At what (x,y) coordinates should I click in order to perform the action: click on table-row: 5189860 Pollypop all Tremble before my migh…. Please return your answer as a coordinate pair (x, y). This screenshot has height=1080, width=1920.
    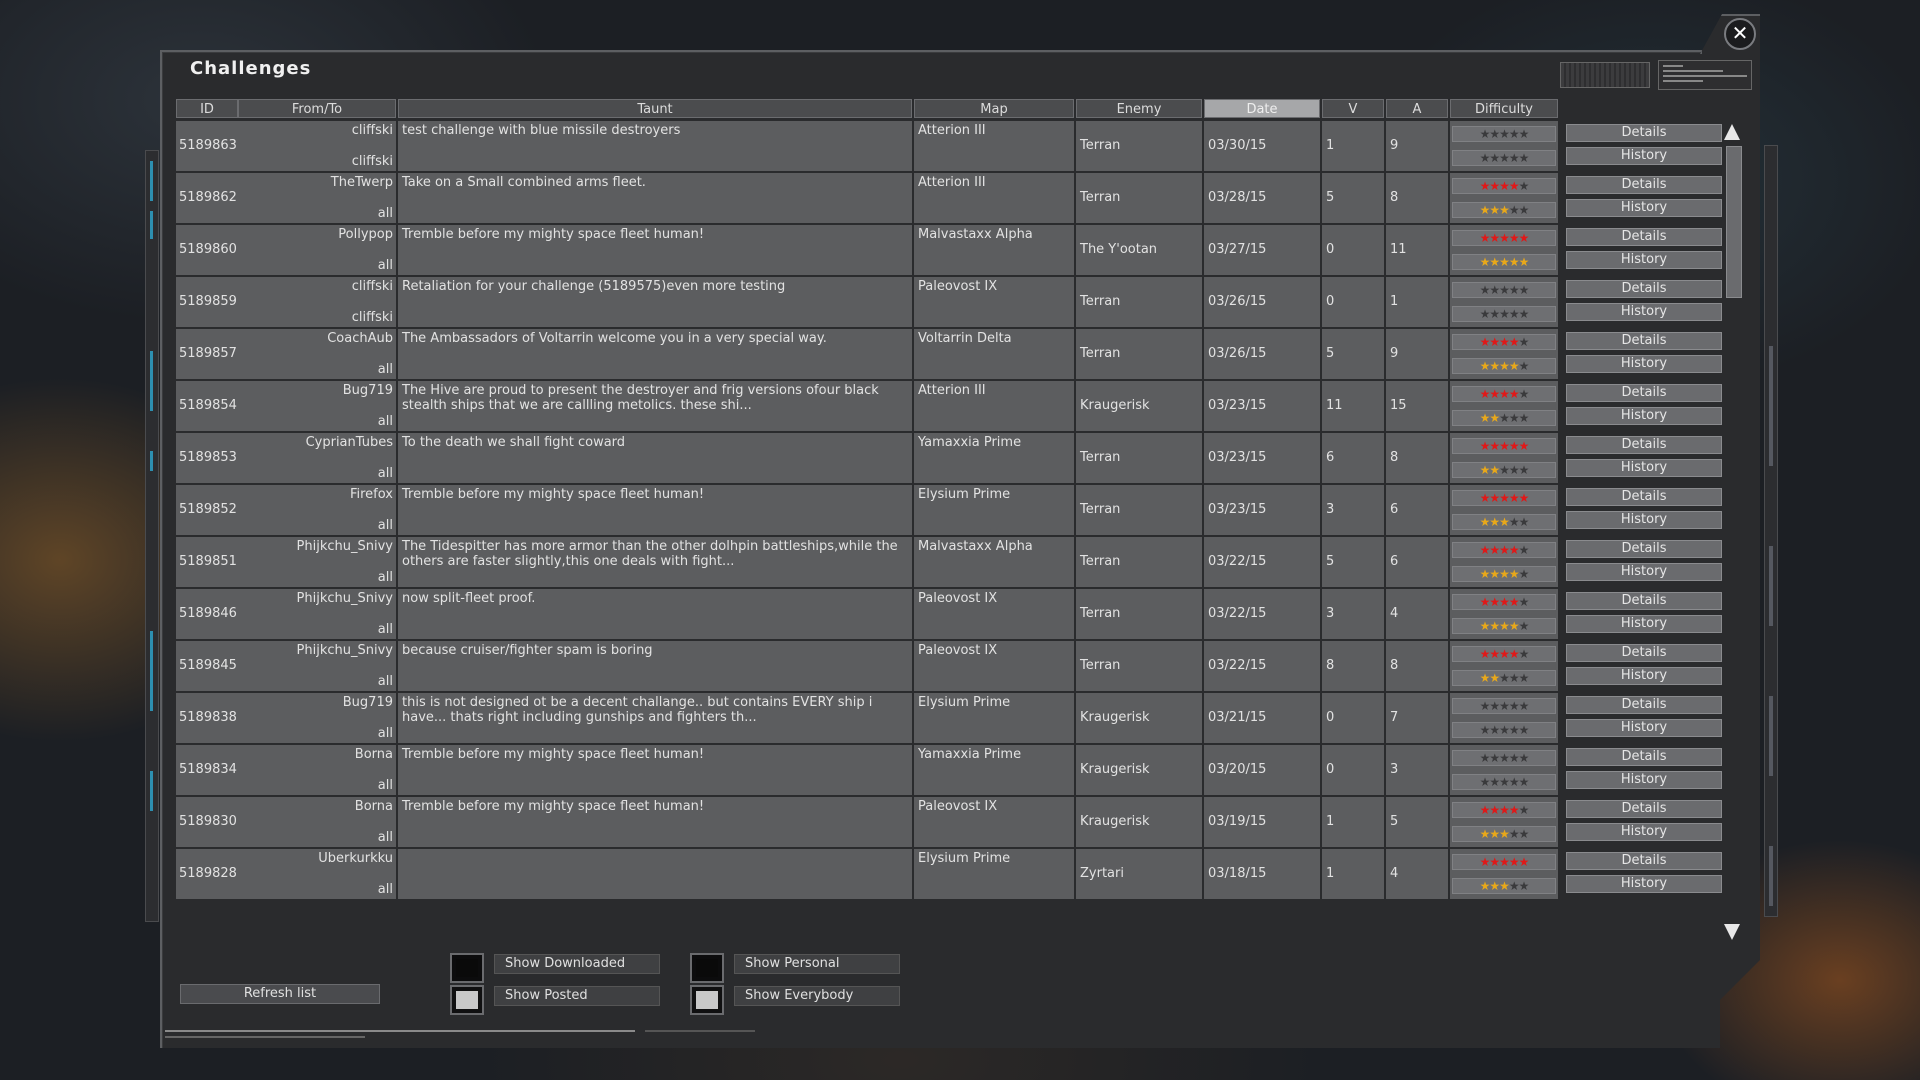
    Looking at the image, I should click on (950, 250).